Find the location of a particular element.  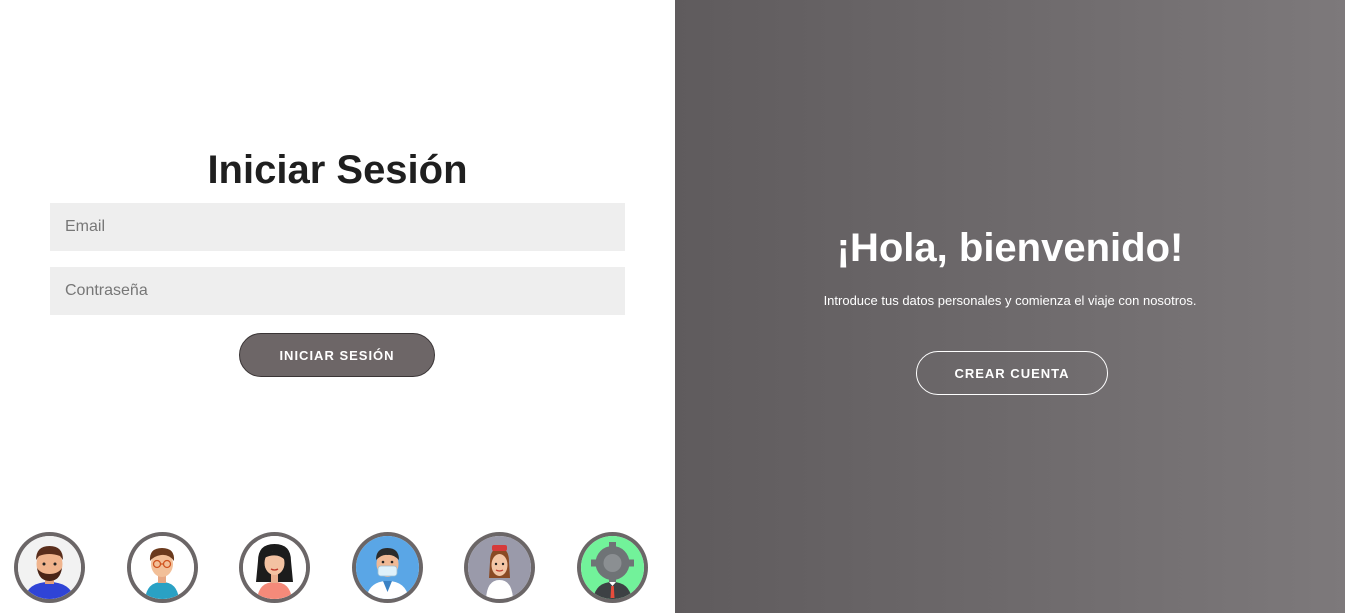

login-button: INICIAR SESIÓN is located at coordinates (337, 355).